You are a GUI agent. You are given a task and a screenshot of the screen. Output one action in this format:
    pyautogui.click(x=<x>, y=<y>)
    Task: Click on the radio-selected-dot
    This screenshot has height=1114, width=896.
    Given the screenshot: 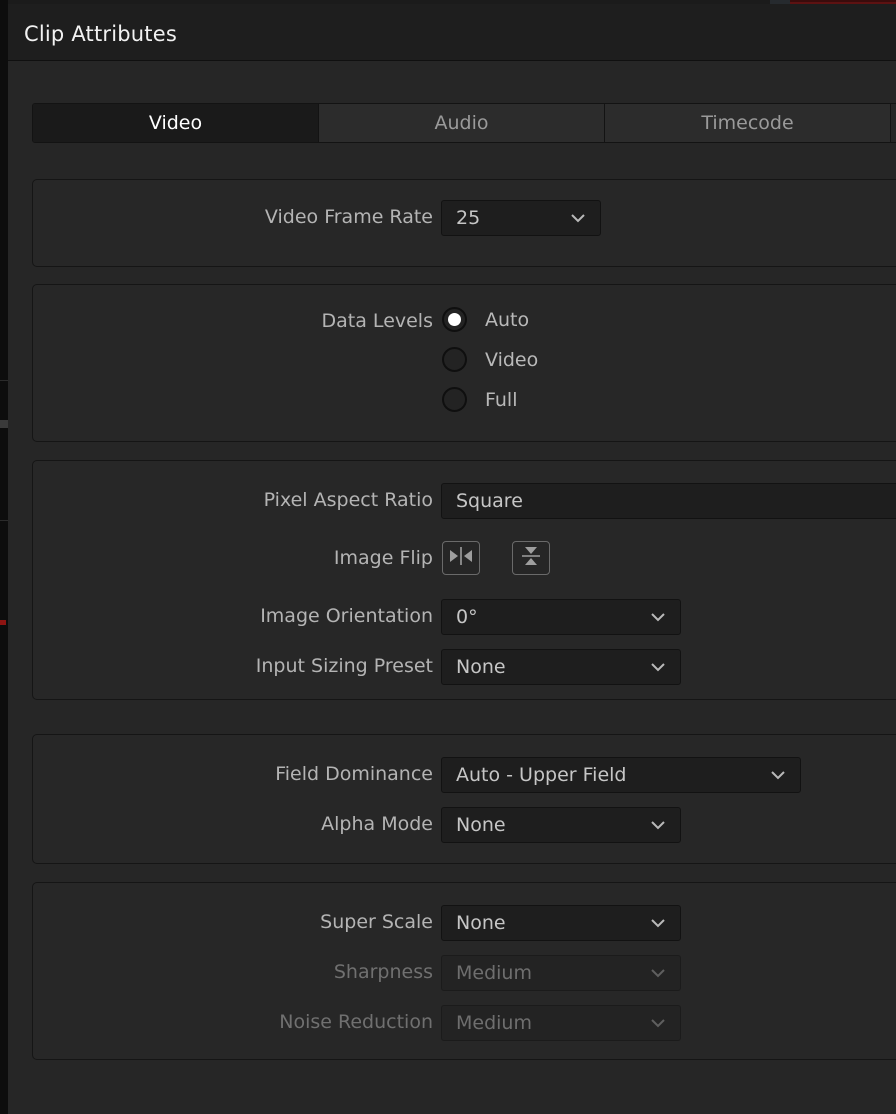 What is the action you would take?
    pyautogui.click(x=454, y=319)
    